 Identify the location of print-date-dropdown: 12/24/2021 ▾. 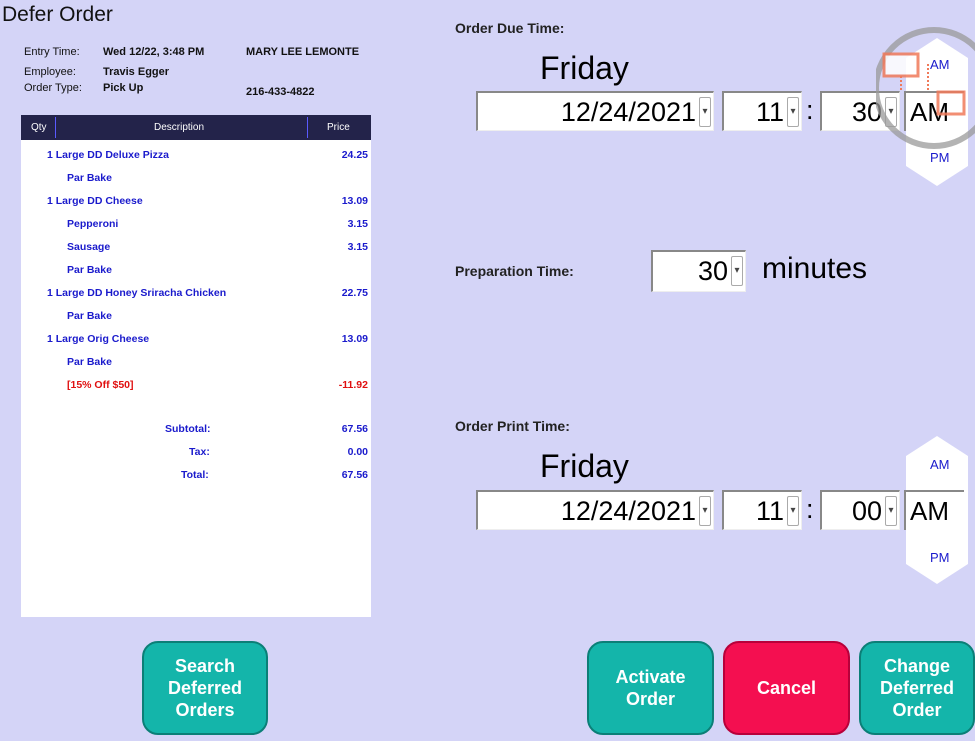
(595, 510).